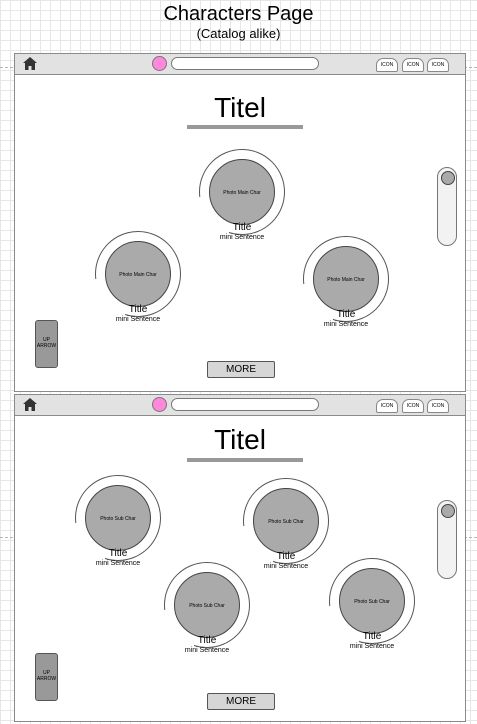 This screenshot has height=724, width=477. I want to click on page-subtitle: (Catalog alike), so click(238, 33).